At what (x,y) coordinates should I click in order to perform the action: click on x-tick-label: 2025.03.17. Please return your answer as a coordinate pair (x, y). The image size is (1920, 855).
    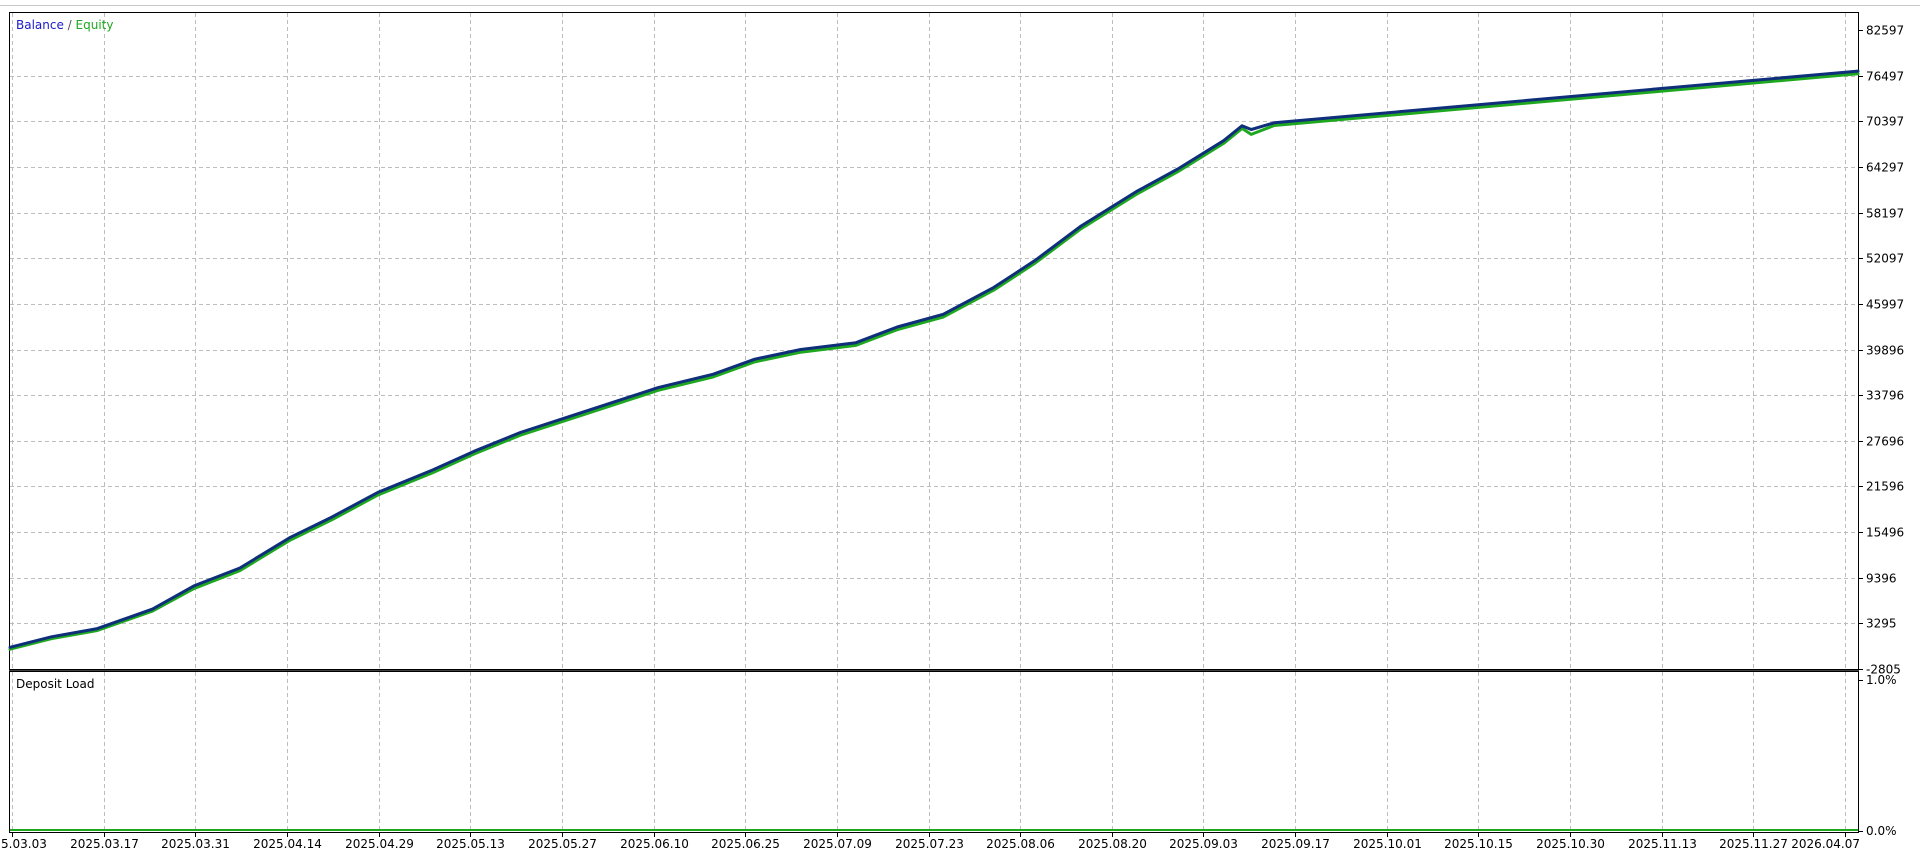
    Looking at the image, I should click on (104, 844).